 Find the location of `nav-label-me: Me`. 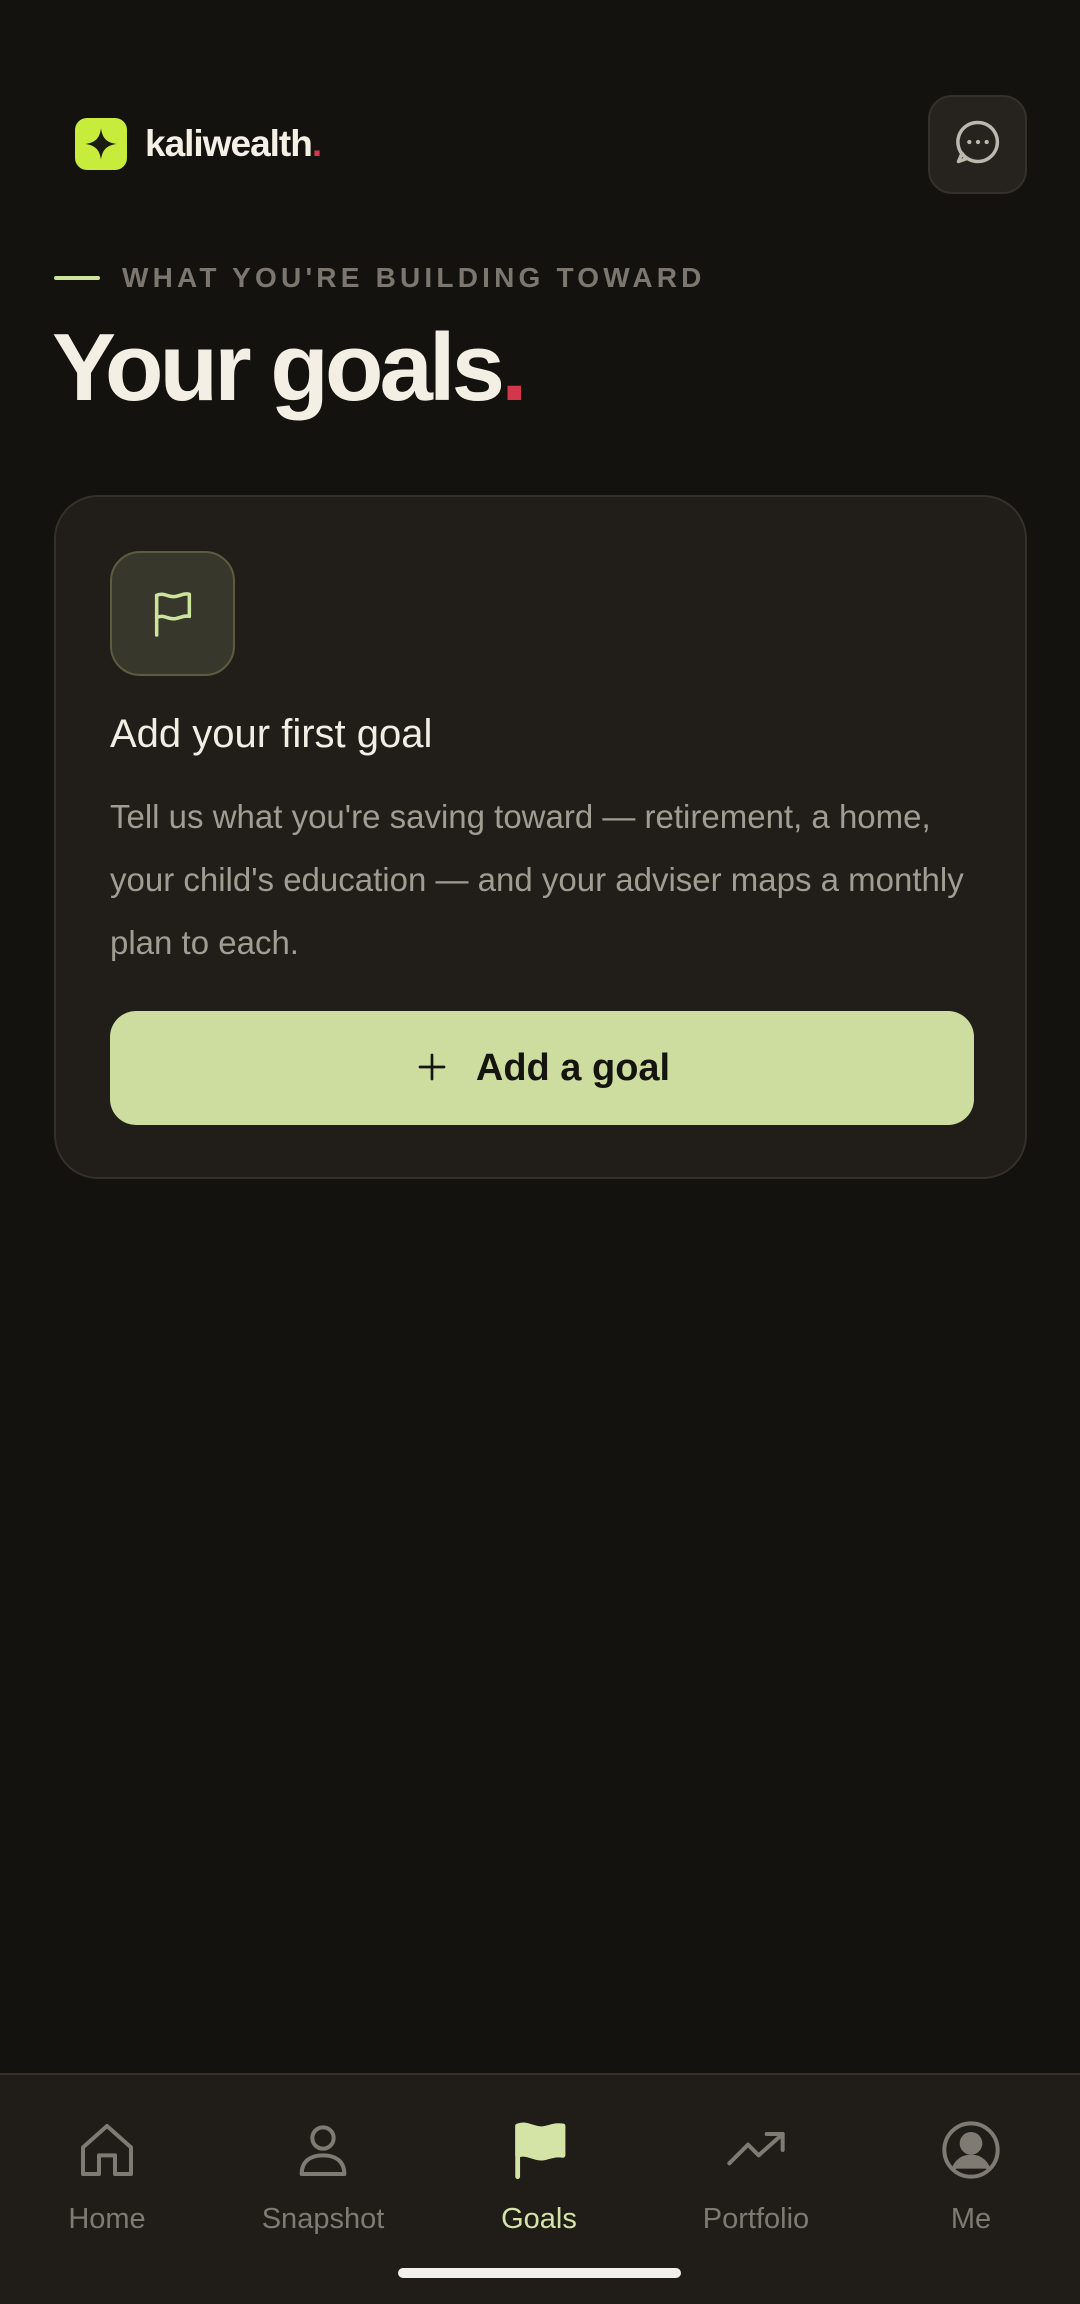

nav-label-me: Me is located at coordinates (971, 2219).